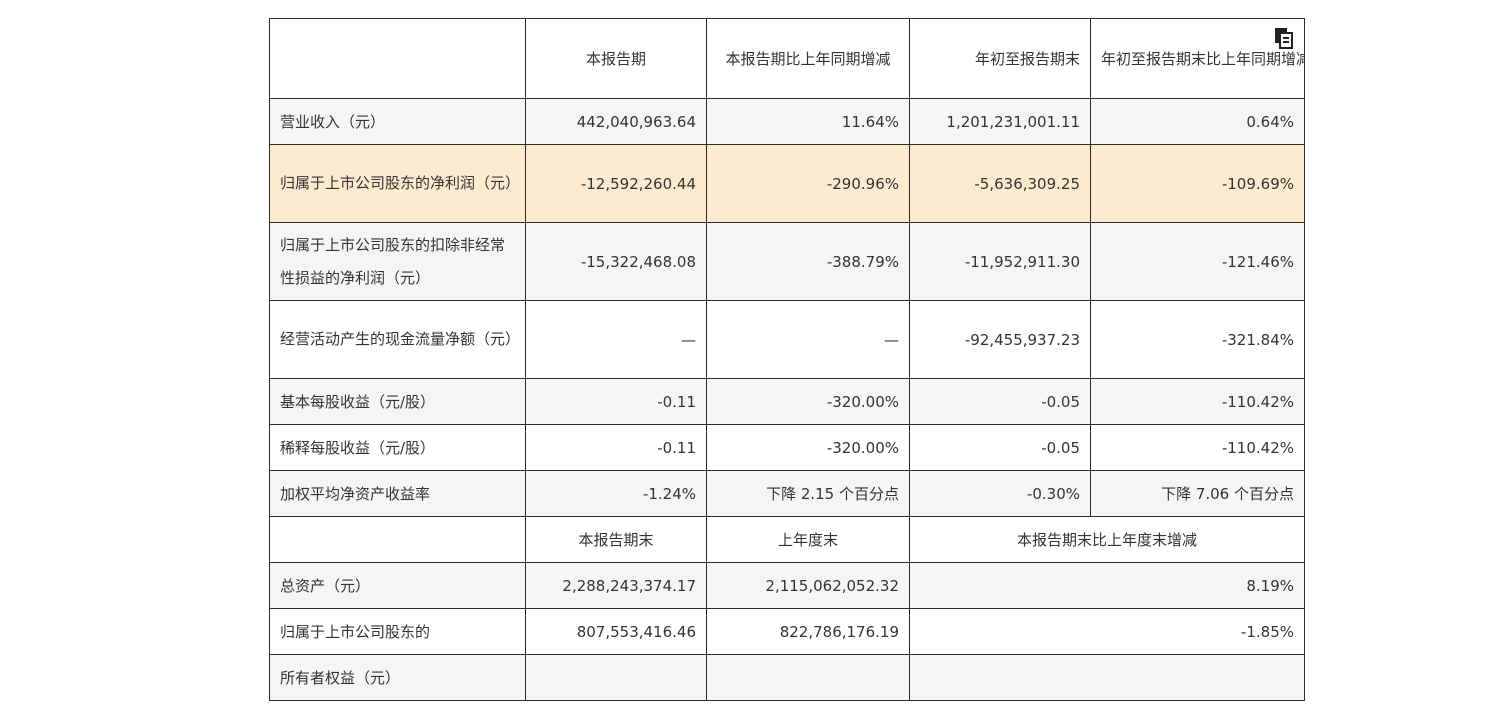  Describe the element at coordinates (808, 585) in the screenshot. I see `cell-prior-year-end: 2,115,062,052.32` at that location.